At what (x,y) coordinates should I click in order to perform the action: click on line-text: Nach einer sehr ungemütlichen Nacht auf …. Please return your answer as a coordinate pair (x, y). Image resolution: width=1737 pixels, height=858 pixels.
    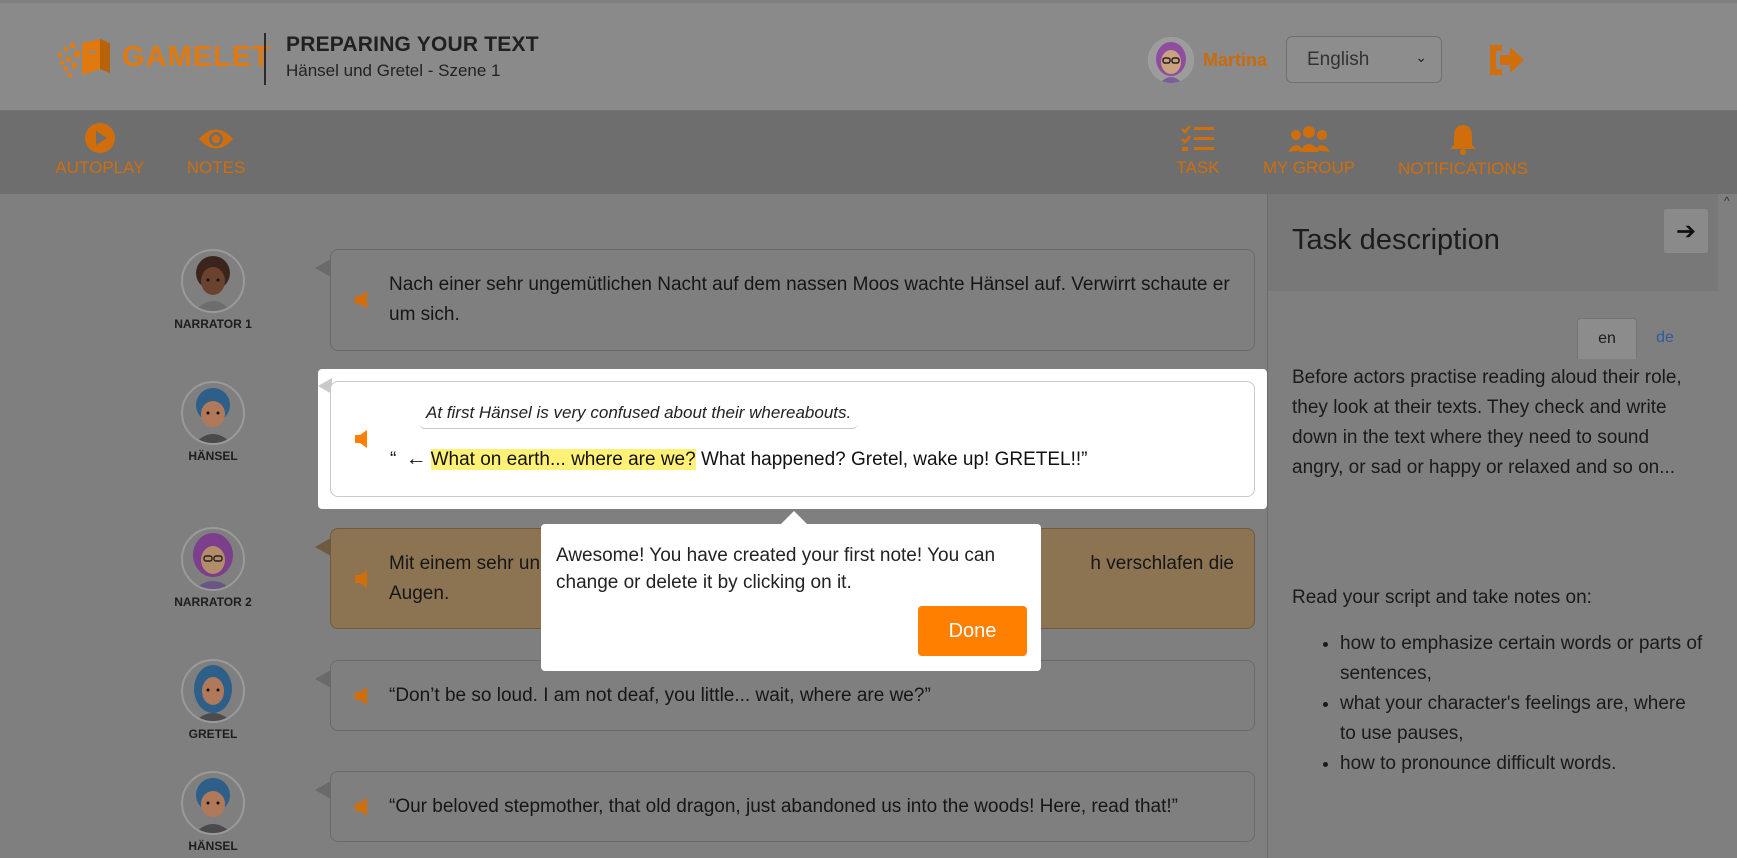
    Looking at the image, I should click on (809, 299).